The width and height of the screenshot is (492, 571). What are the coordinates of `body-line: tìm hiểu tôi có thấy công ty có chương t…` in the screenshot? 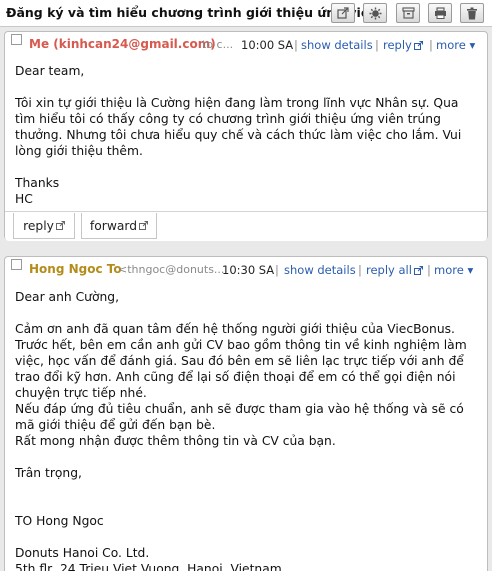 It's located at (228, 119).